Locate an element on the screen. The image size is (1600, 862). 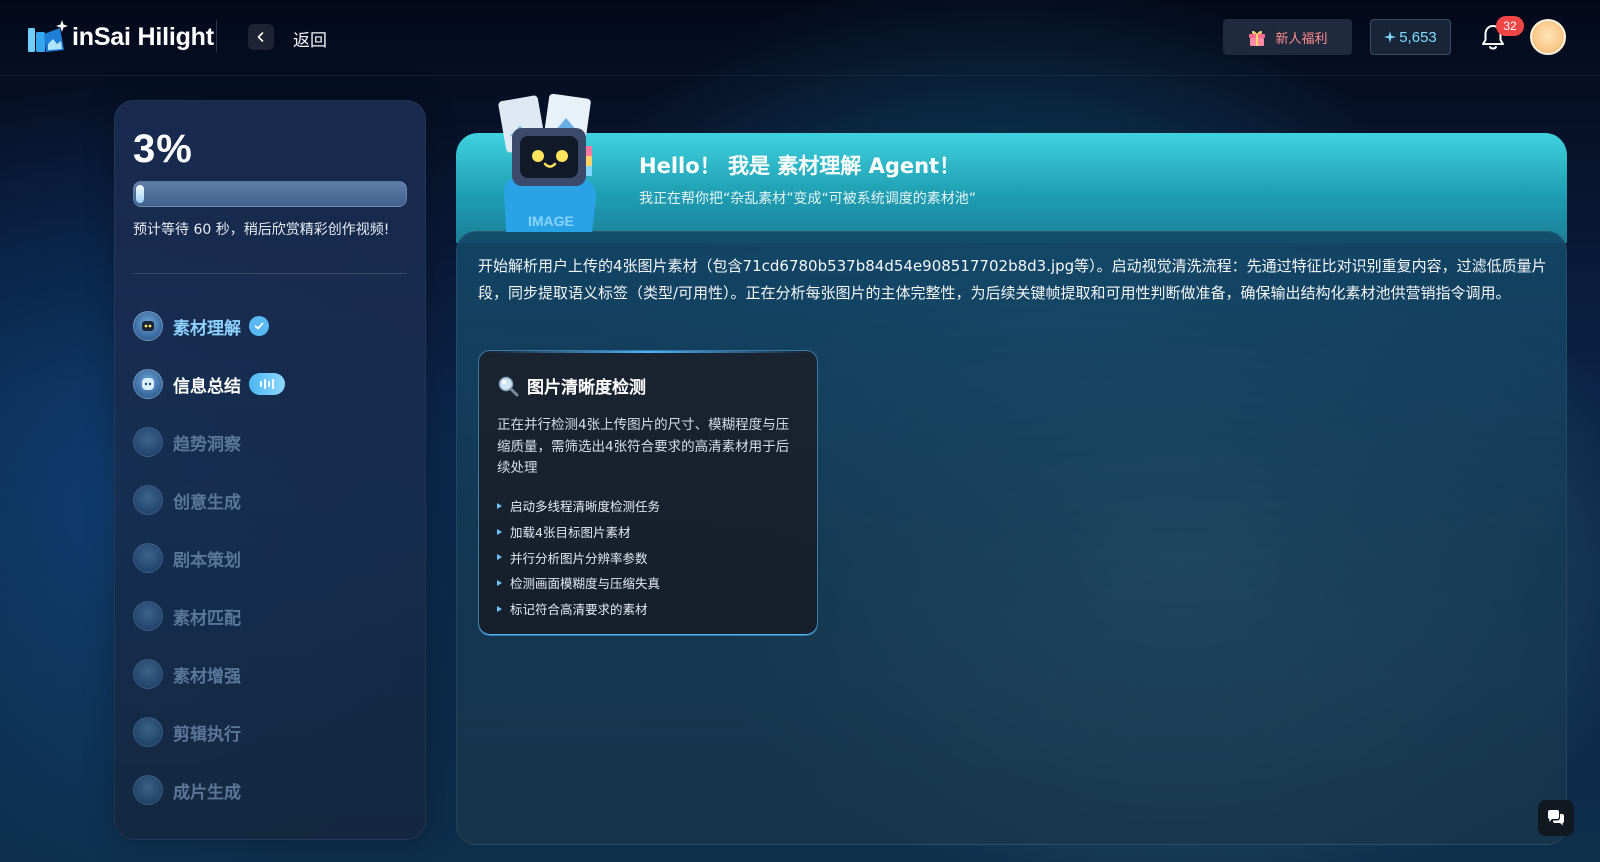
notification-badge: 32 is located at coordinates (1510, 26).